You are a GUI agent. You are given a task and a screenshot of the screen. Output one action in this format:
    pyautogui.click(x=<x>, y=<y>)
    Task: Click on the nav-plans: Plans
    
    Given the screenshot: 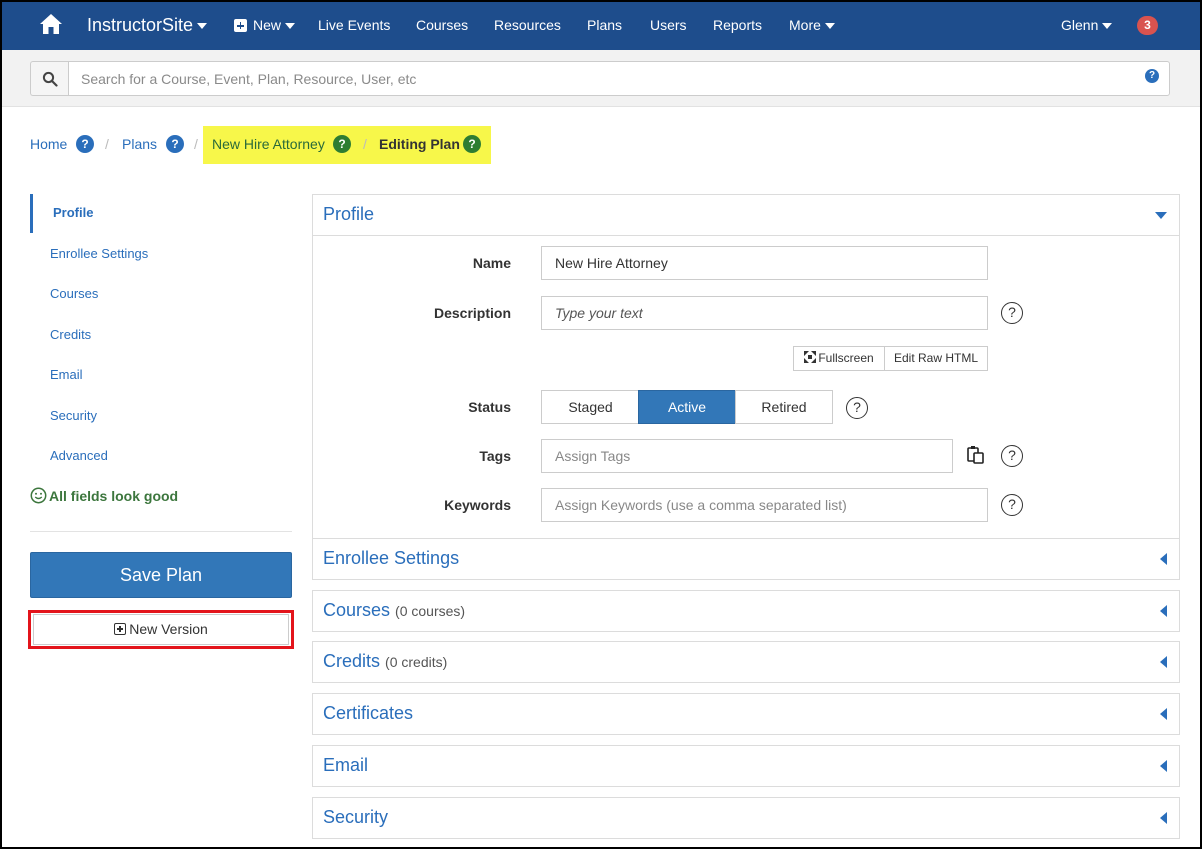 What is the action you would take?
    pyautogui.click(x=604, y=25)
    